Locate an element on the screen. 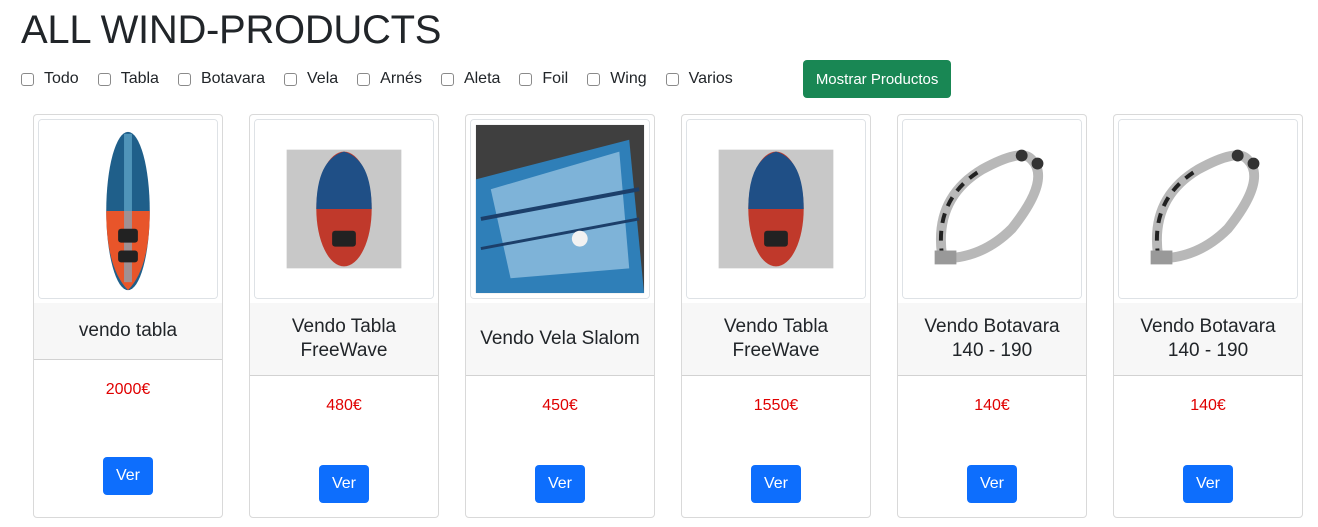 The height and width of the screenshot is (527, 1318). filter-botavara: Botavara is located at coordinates (221, 79).